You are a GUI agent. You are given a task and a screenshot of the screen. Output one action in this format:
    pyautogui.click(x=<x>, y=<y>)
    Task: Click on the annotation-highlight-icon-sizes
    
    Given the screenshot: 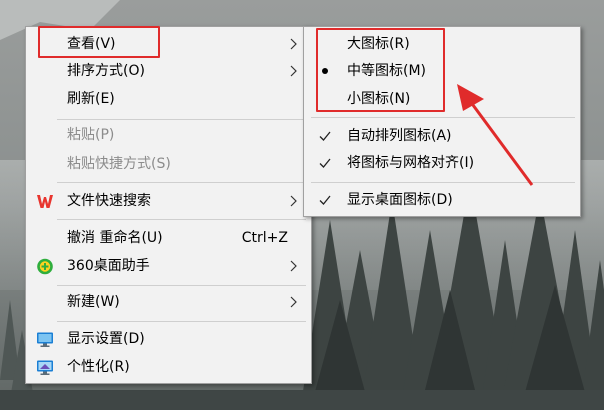 What is the action you would take?
    pyautogui.click(x=380, y=70)
    